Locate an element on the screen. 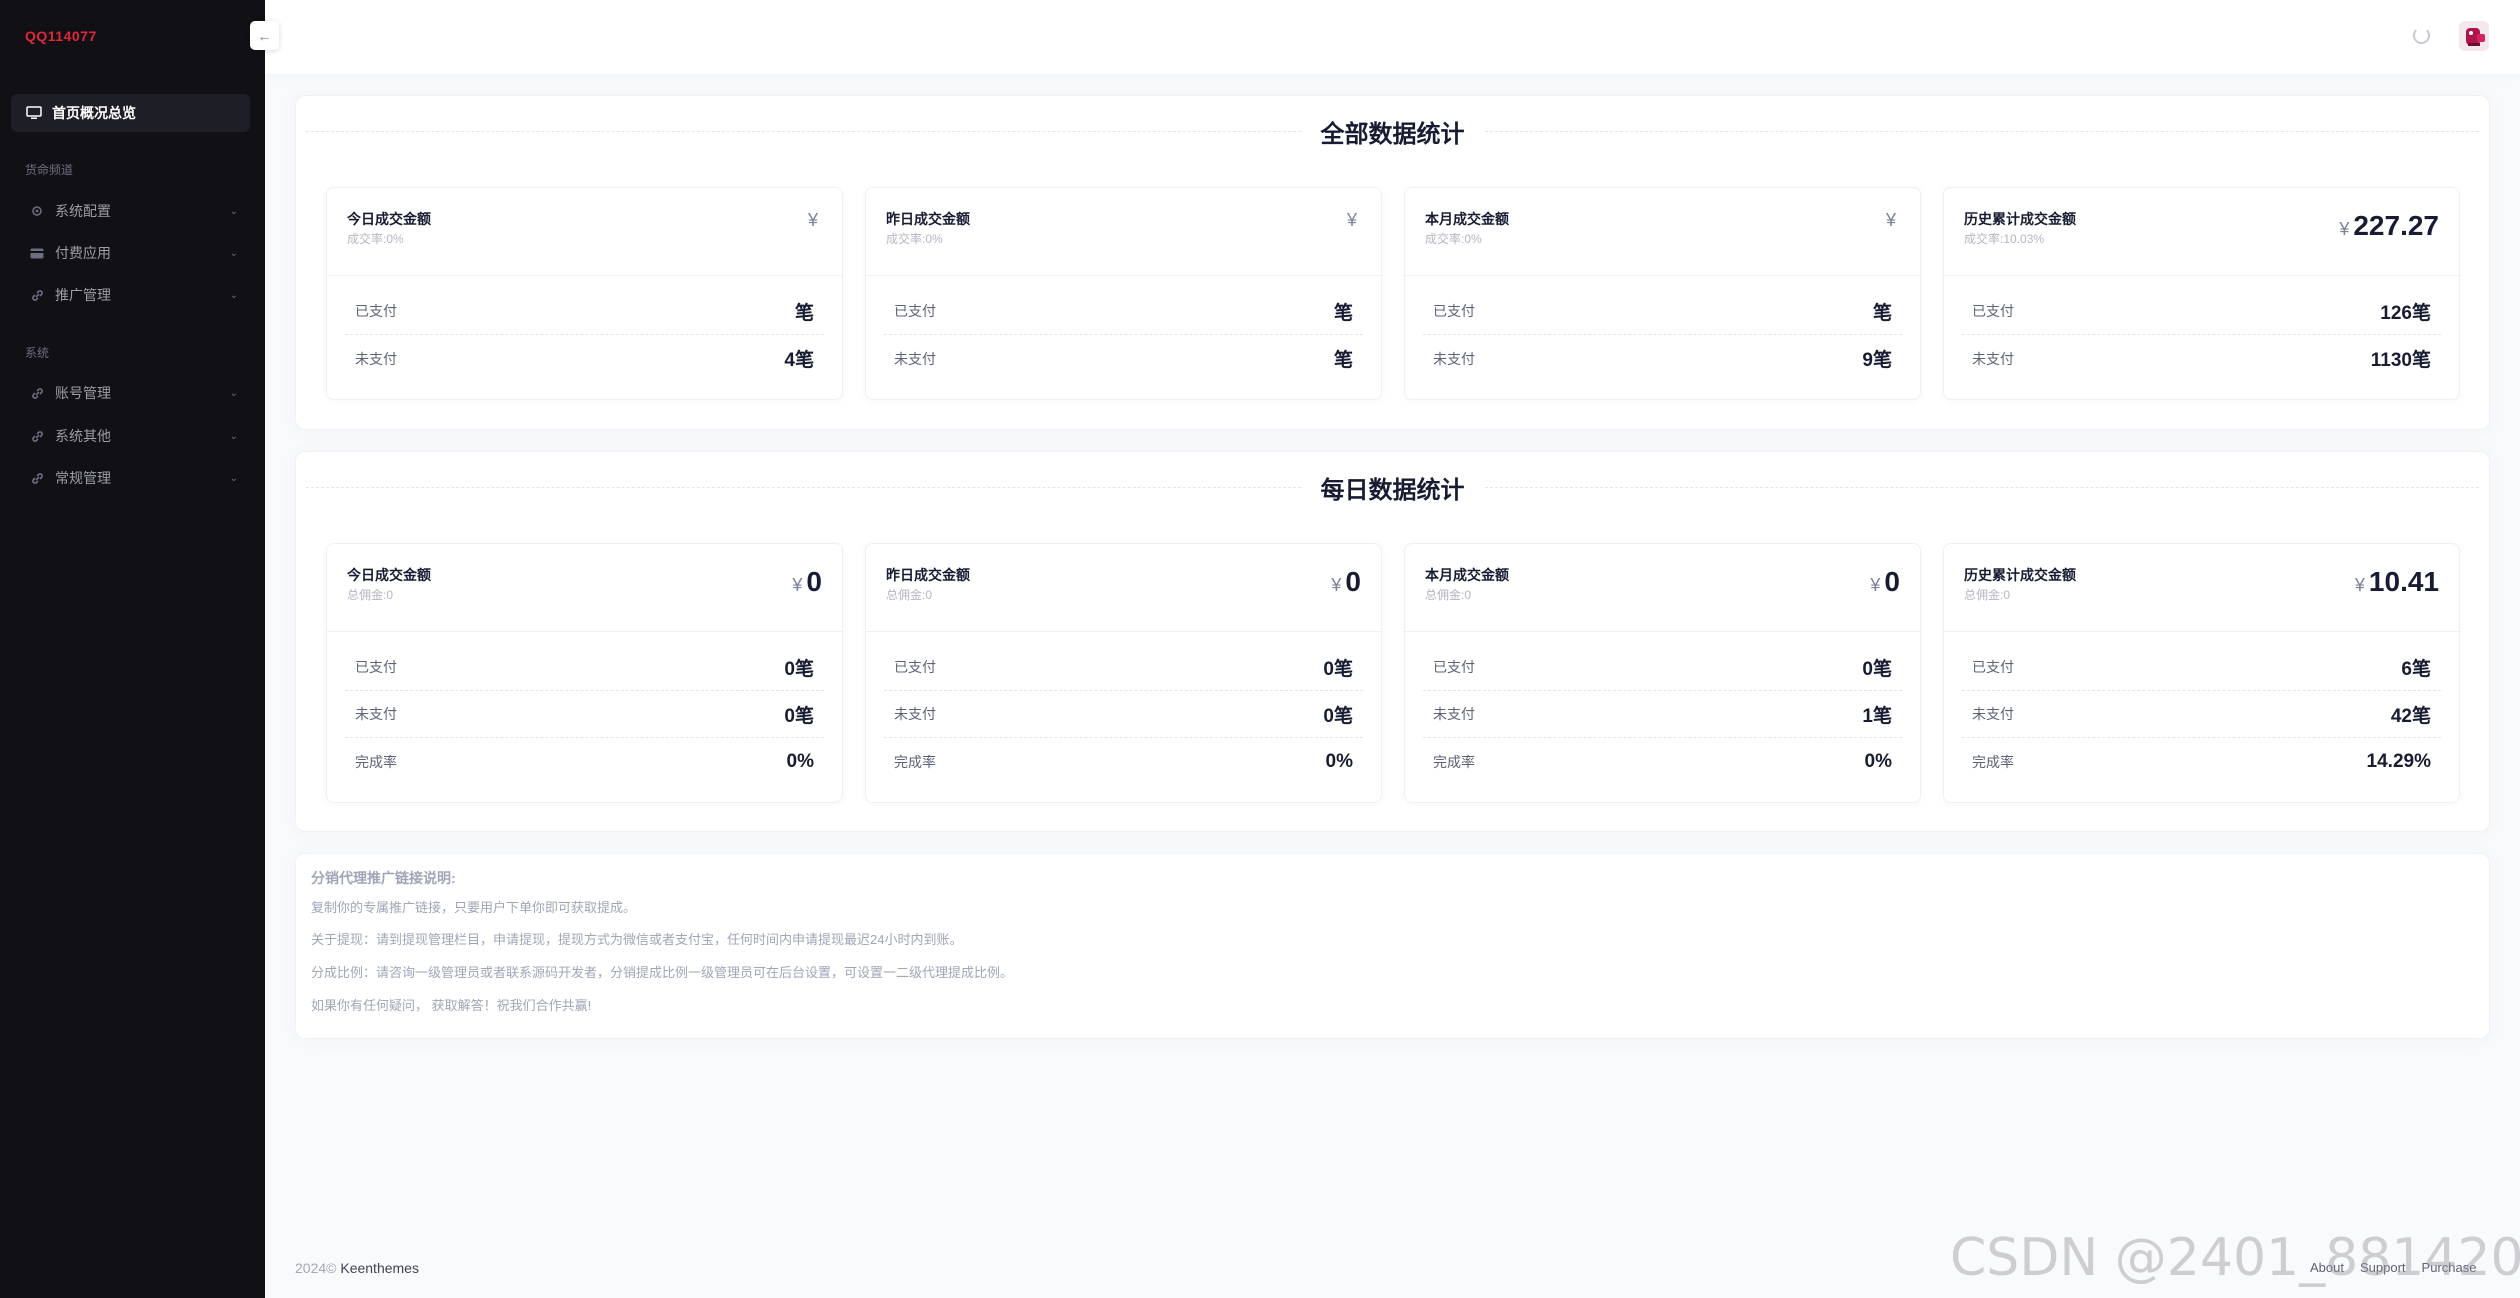 The image size is (2520, 1298). sidebar-item-label: 付费应用 is located at coordinates (83, 253).